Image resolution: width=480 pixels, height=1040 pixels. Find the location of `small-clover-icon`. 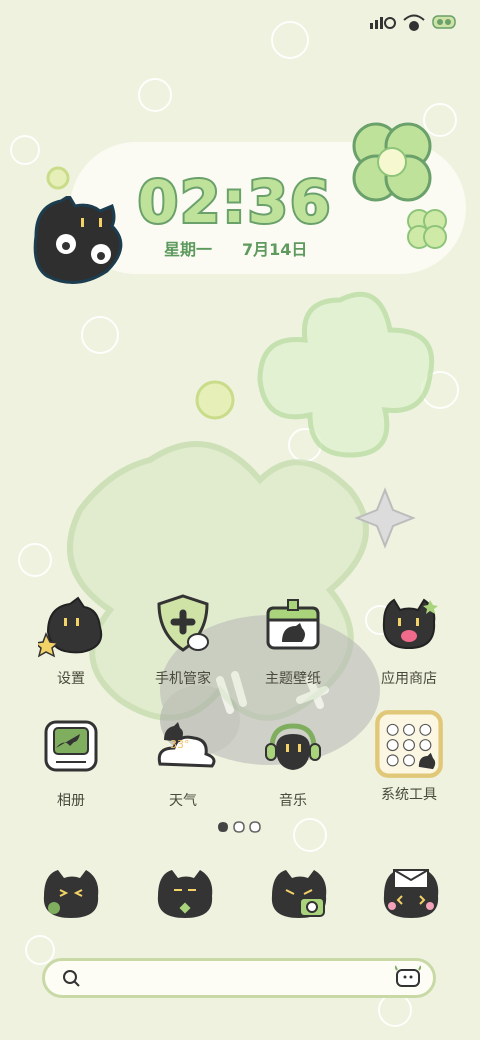

small-clover-icon is located at coordinates (427, 229).